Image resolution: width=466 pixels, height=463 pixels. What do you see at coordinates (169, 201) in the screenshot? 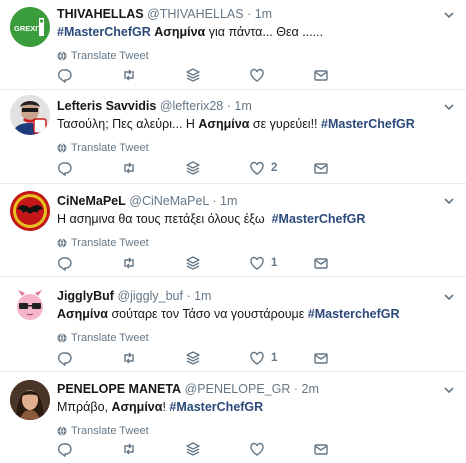
I see `user-handle: @CiNeMaPeL` at bounding box center [169, 201].